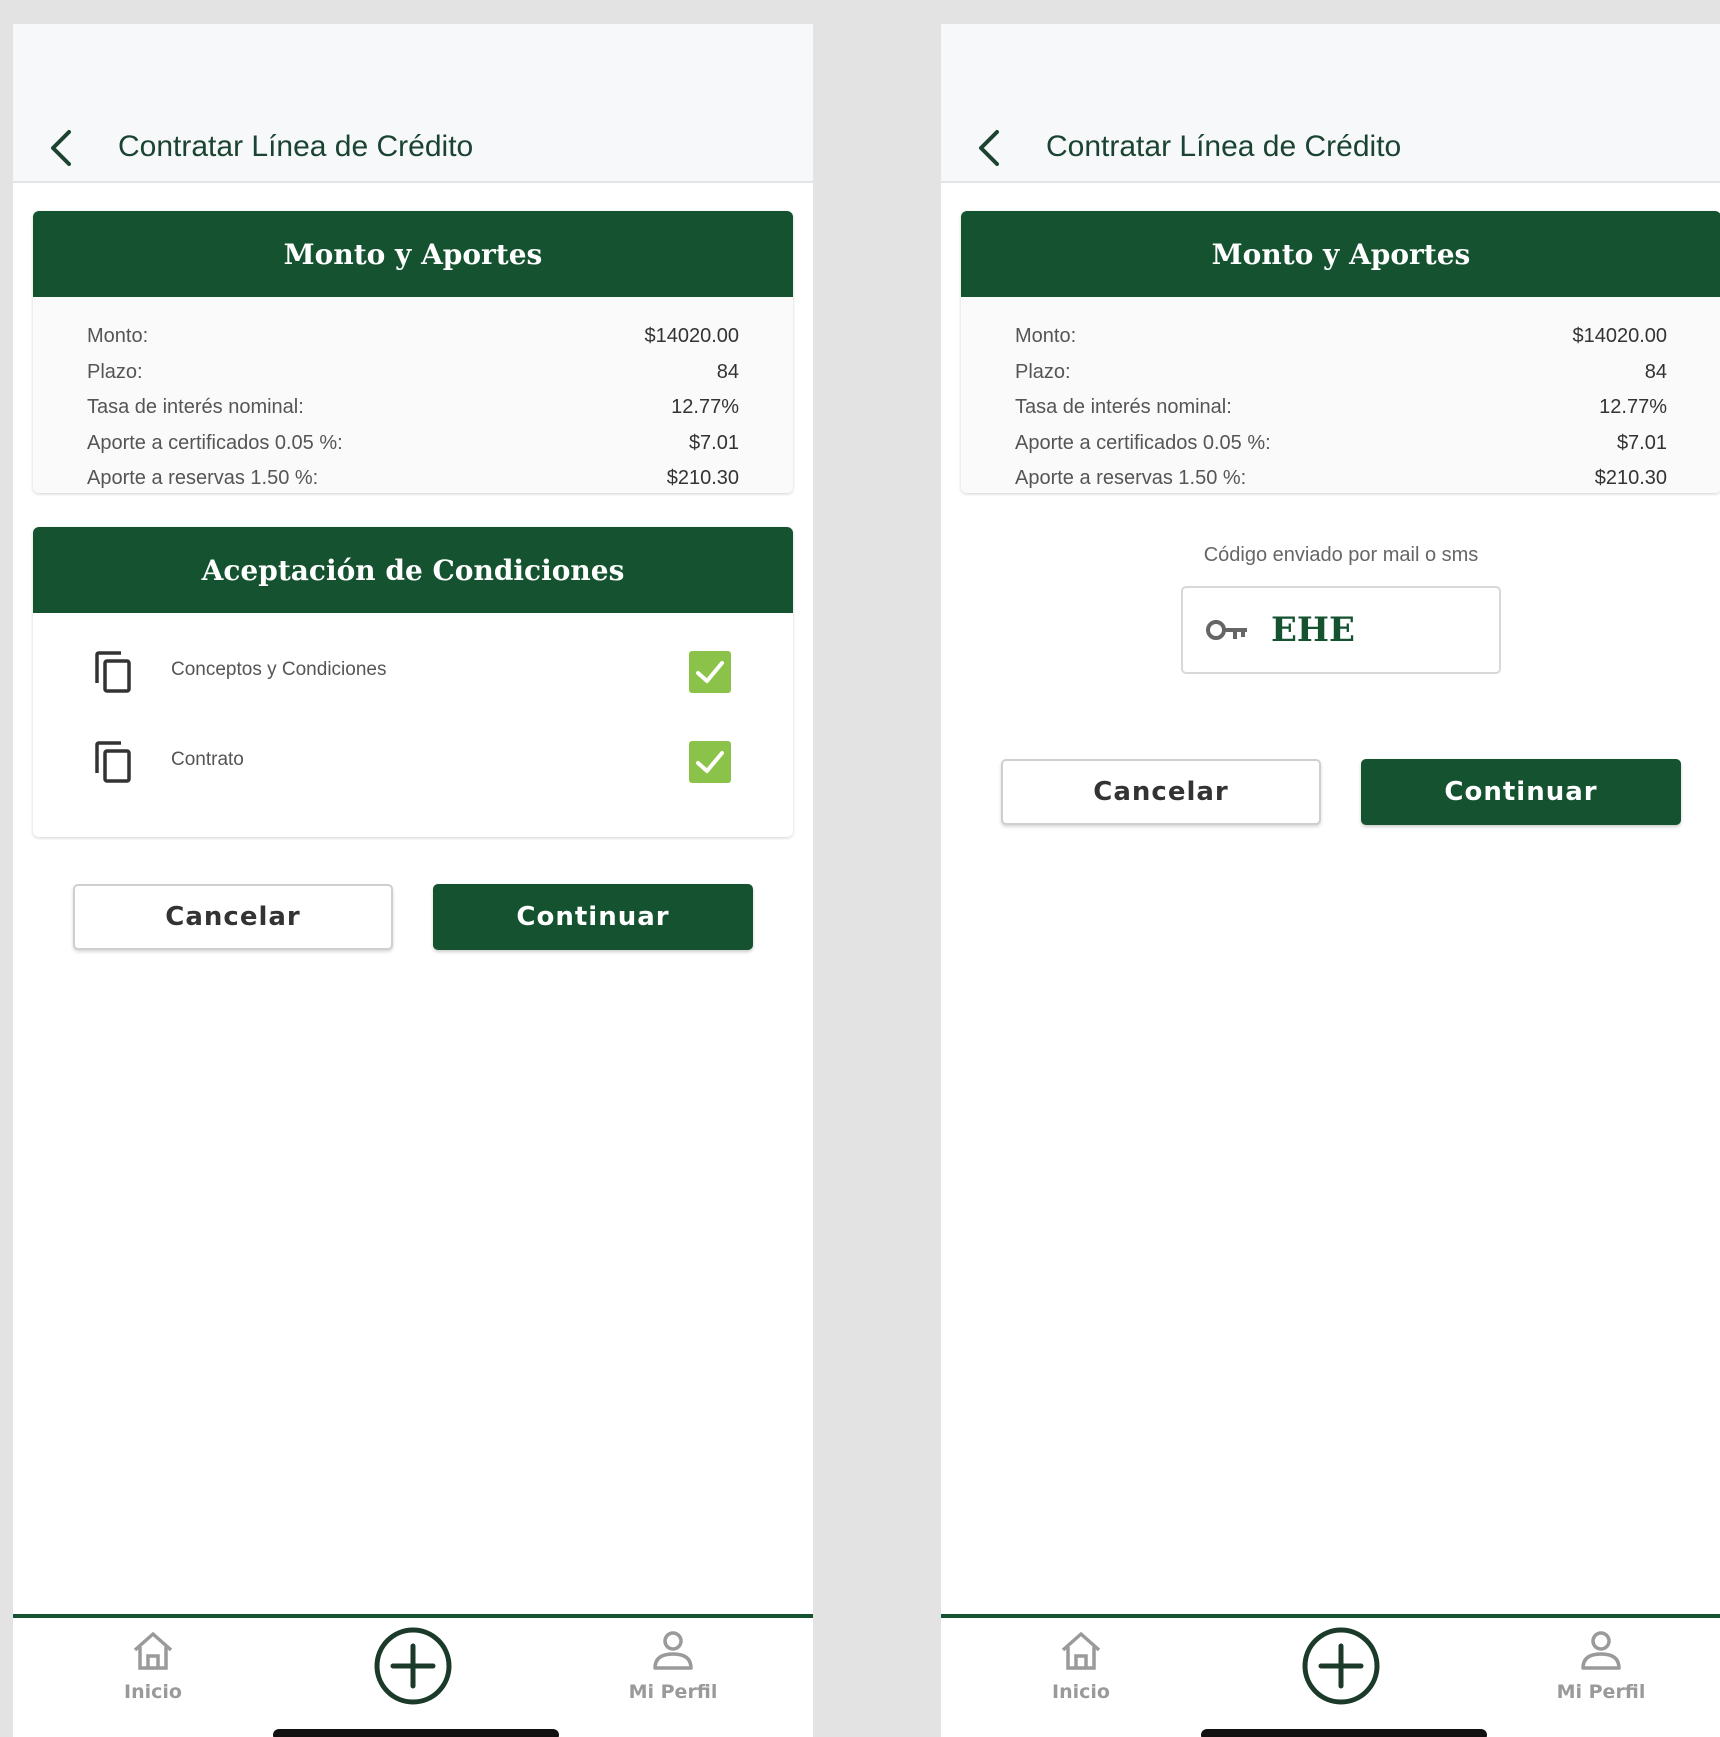 The image size is (1720, 1737). What do you see at coordinates (413, 725) in the screenshot?
I see `conditions-list: Conceptos y Condiciones Contrato` at bounding box center [413, 725].